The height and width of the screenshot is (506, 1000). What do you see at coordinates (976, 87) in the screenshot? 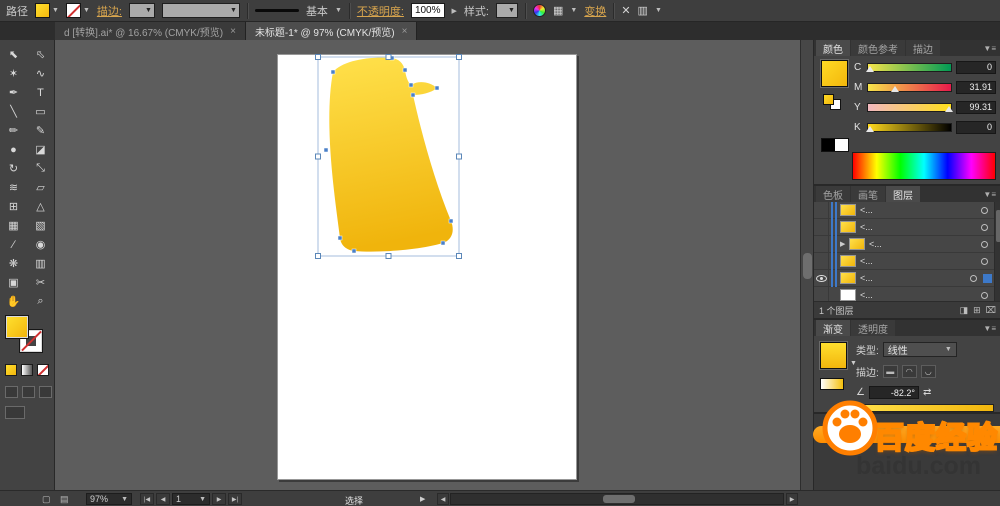
I see `magenta-value: 31.91` at bounding box center [976, 87].